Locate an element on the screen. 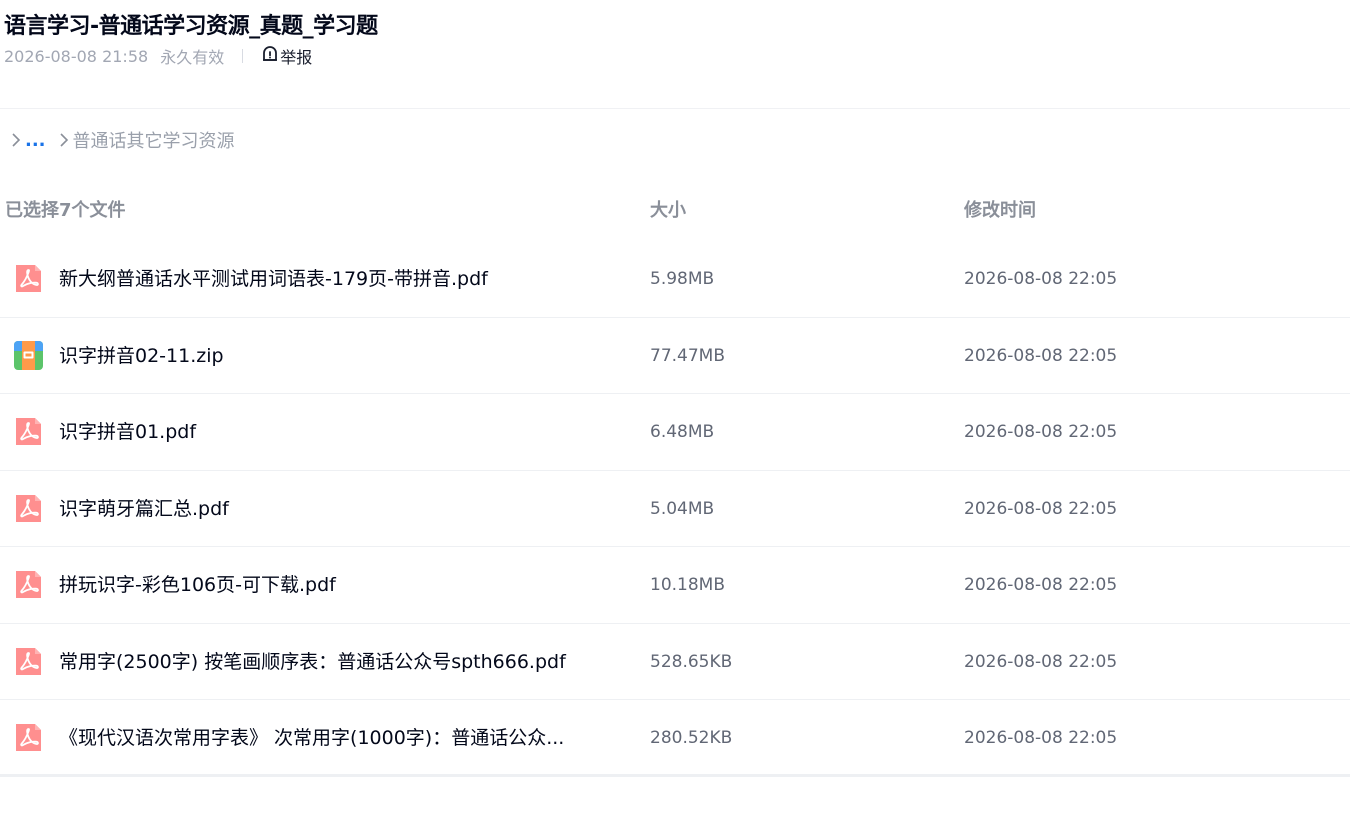  list-bottom-divider is located at coordinates (675, 775).